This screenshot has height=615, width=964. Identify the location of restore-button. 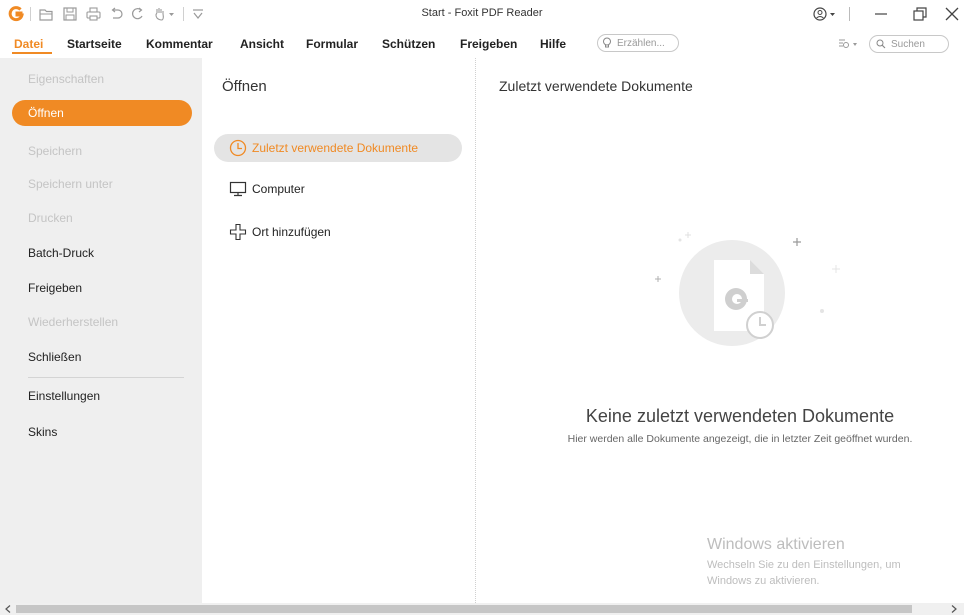
(920, 14).